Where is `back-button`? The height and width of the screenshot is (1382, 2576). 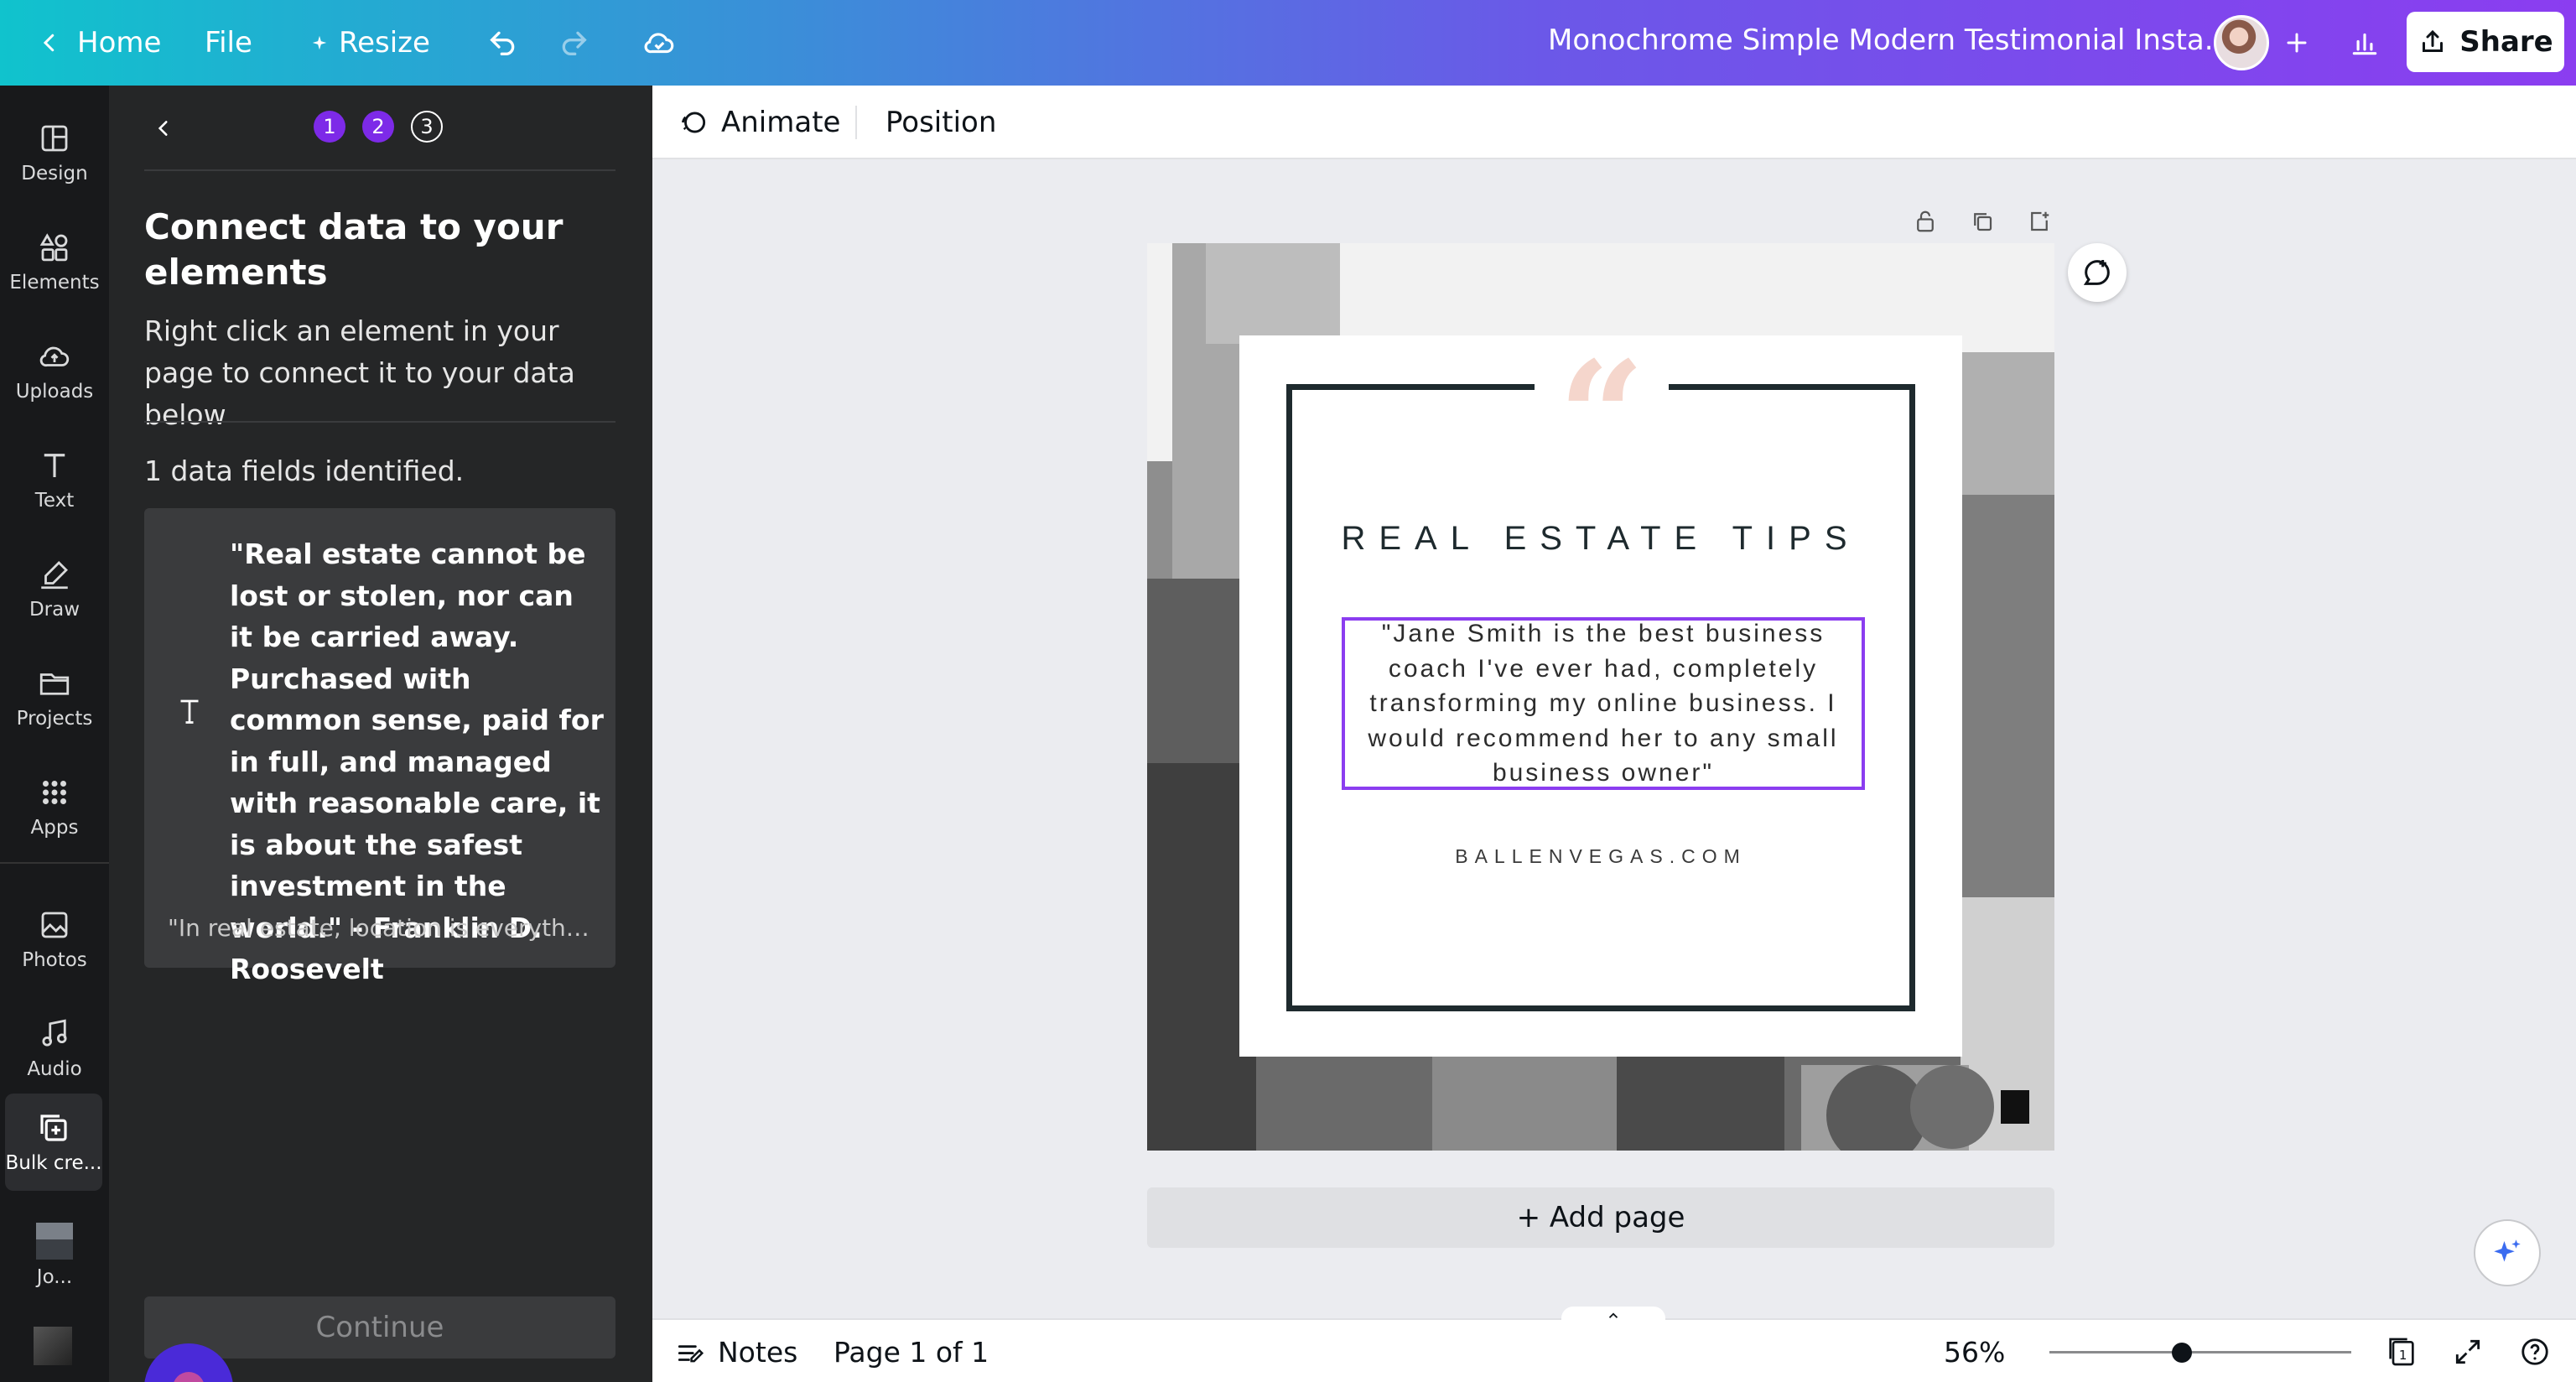 back-button is located at coordinates (163, 128).